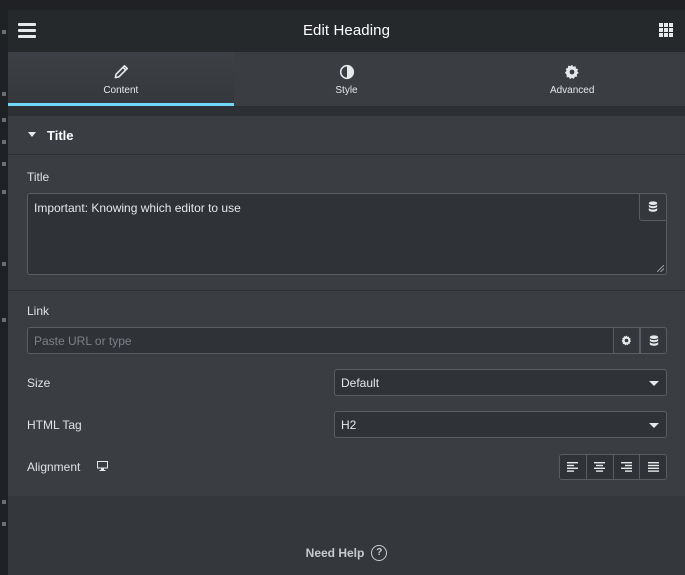 The image size is (685, 575). Describe the element at coordinates (32, 134) in the screenshot. I see `caret-down-icon` at that location.